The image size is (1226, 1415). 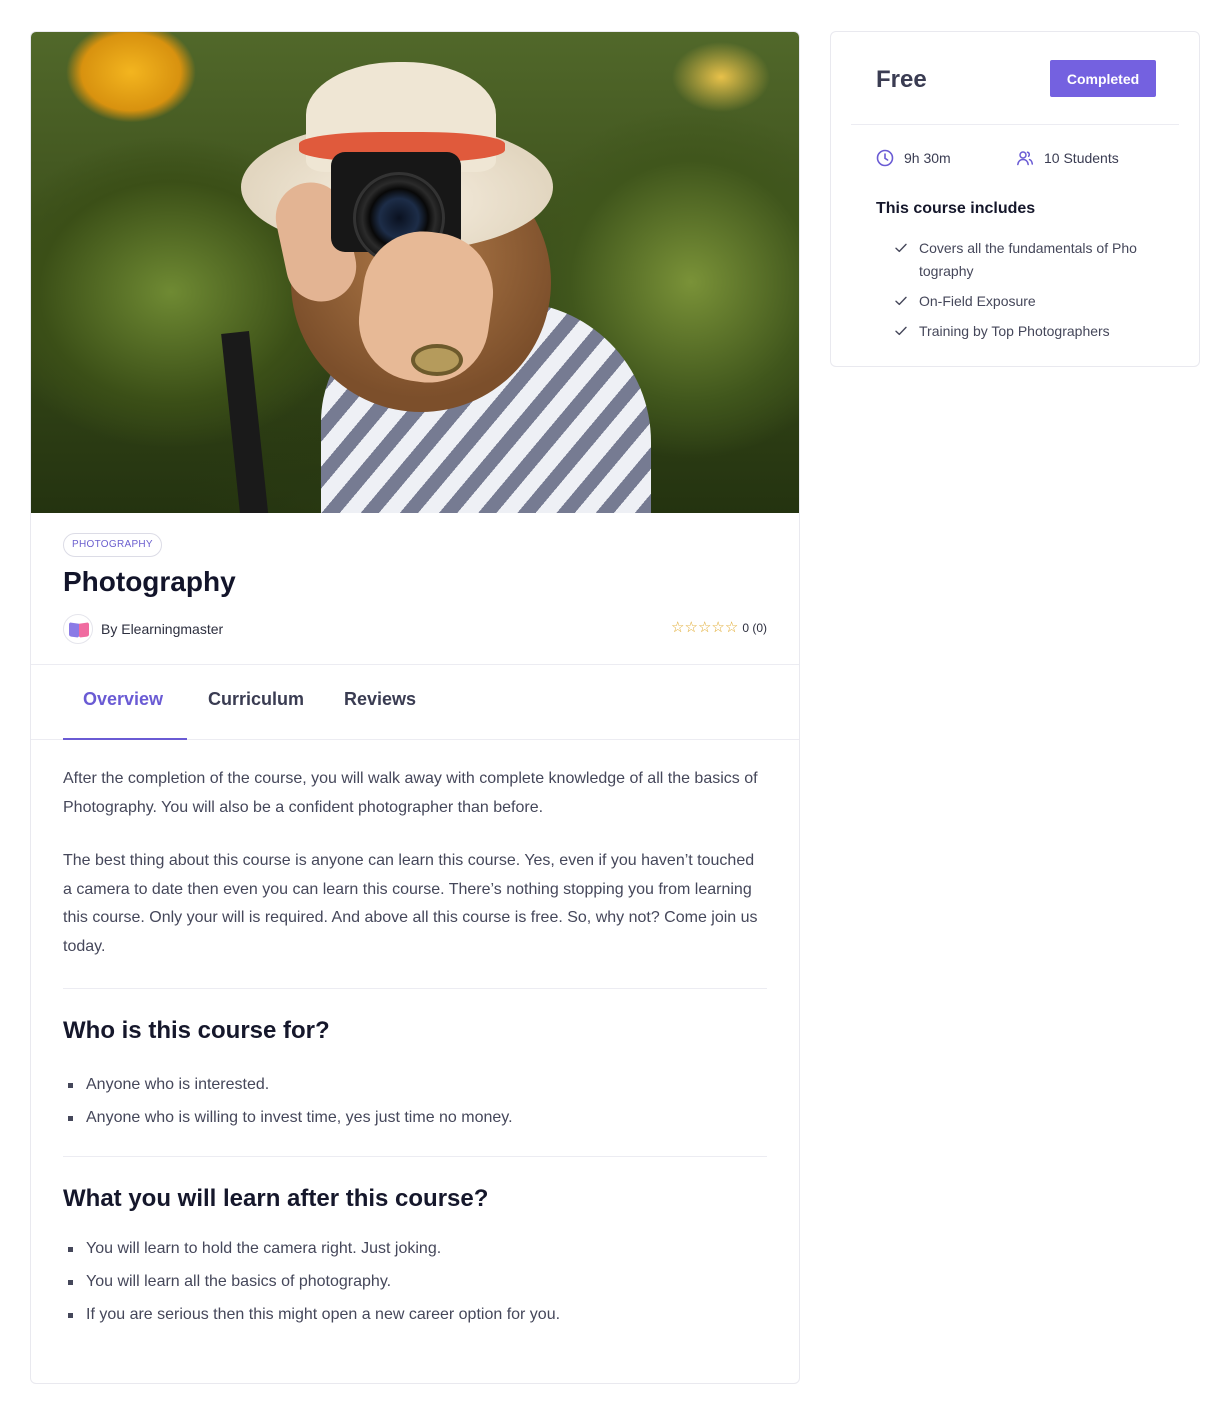 I want to click on completed-button: Completed, so click(x=1103, y=78).